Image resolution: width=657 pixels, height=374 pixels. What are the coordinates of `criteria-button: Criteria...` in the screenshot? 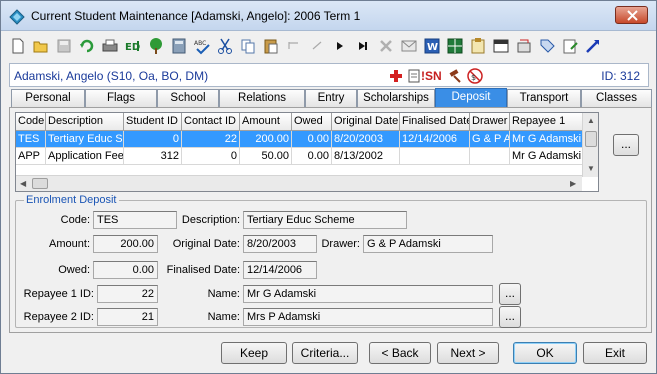 It's located at (325, 353).